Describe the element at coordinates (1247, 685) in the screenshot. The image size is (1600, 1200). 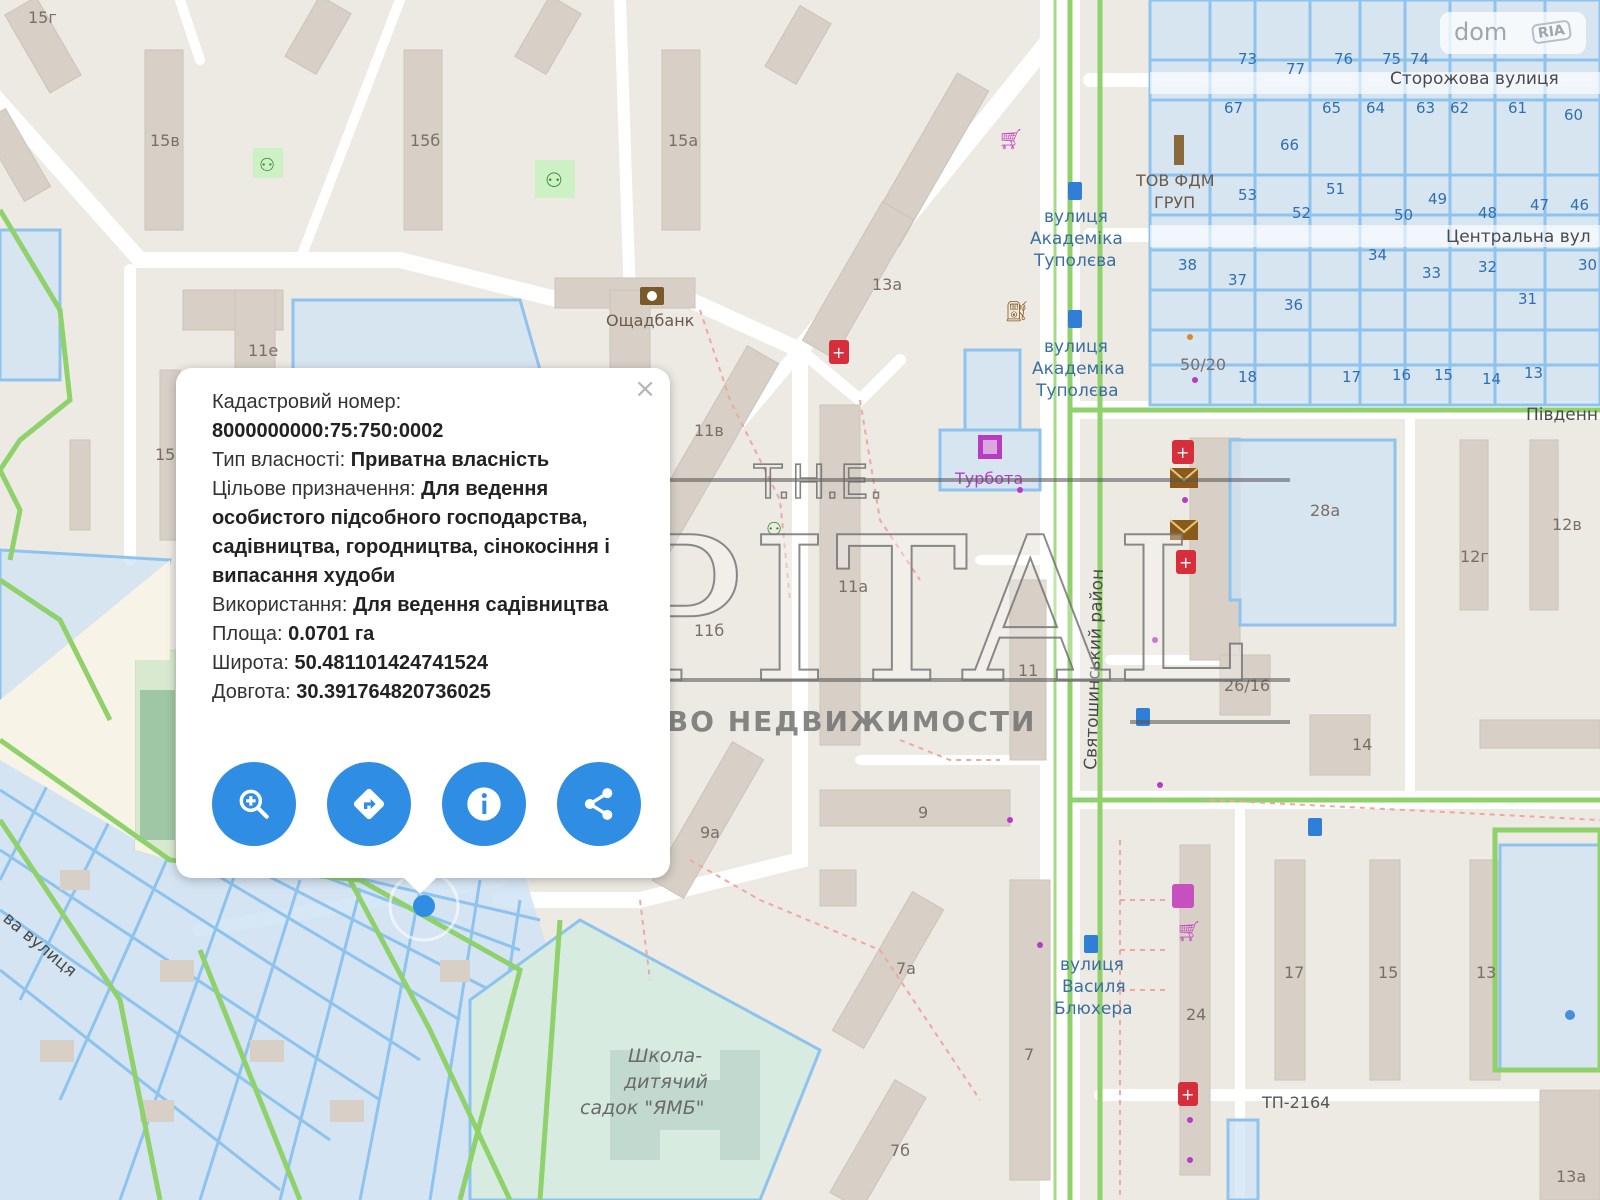
I see `svg-text: 26/16` at that location.